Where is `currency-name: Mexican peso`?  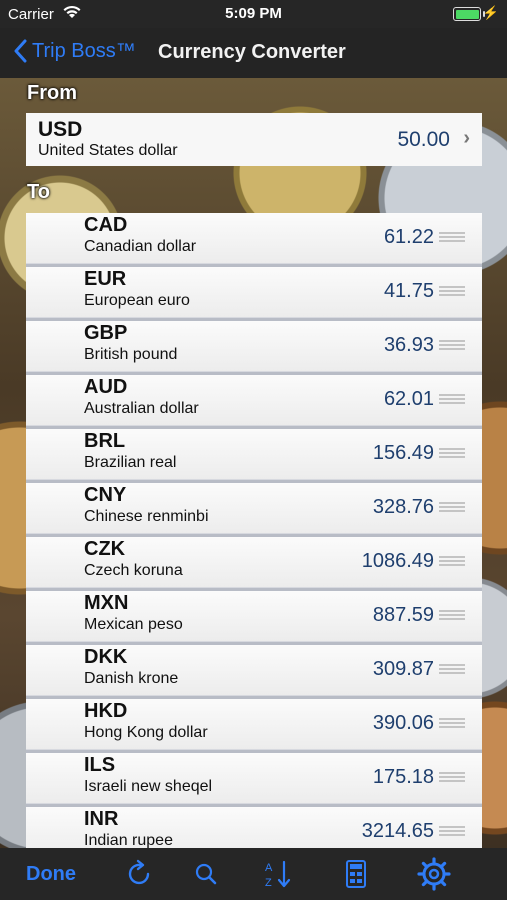 currency-name: Mexican peso is located at coordinates (133, 624).